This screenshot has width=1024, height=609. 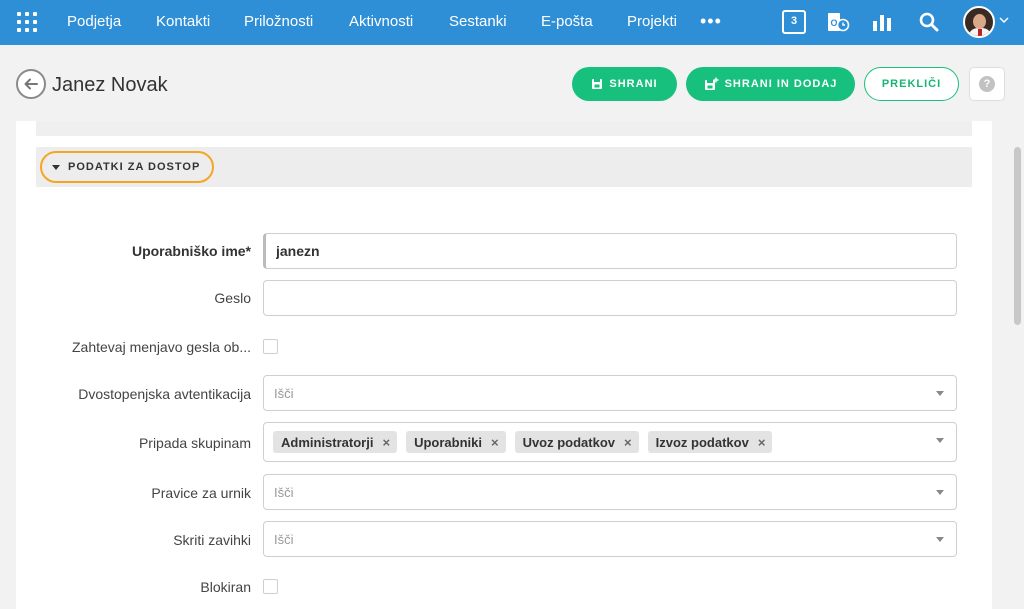 I want to click on nav-item-eposta: E-pošta, so click(x=567, y=21).